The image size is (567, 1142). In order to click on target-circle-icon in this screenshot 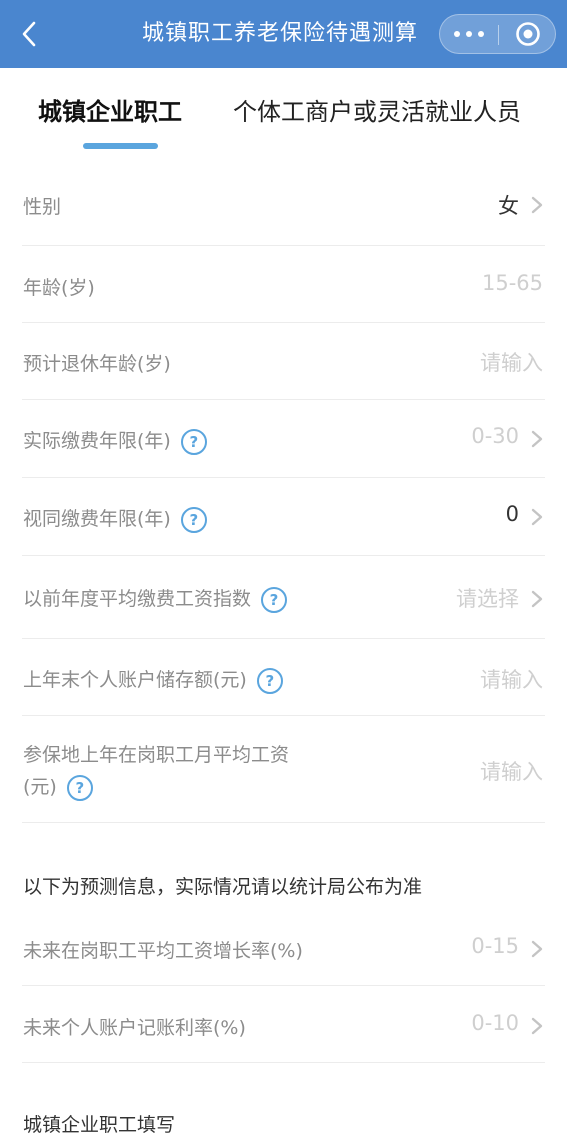, I will do `click(528, 34)`.